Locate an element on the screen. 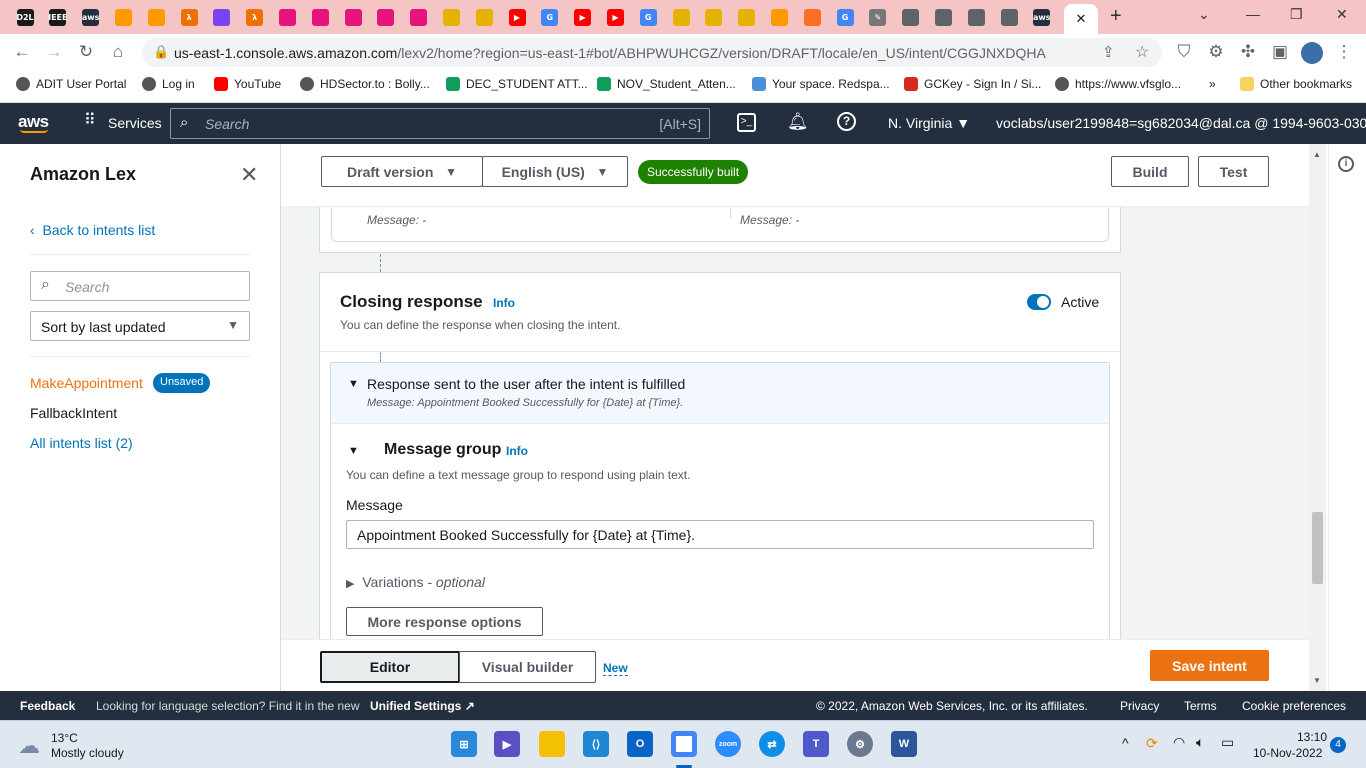 Image resolution: width=1366 pixels, height=768 pixels. bell-icon: 🔔︎ is located at coordinates (798, 122).